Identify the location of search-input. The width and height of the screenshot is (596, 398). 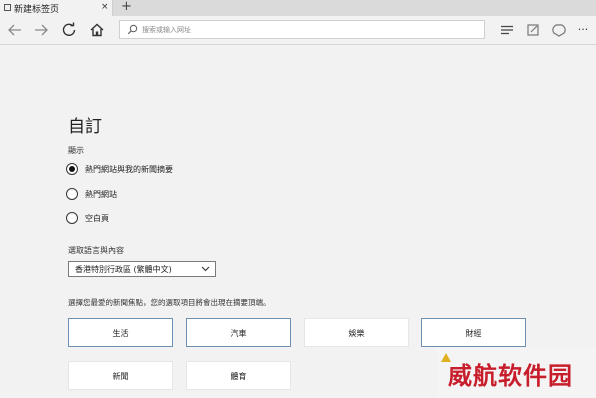
(307, 29).